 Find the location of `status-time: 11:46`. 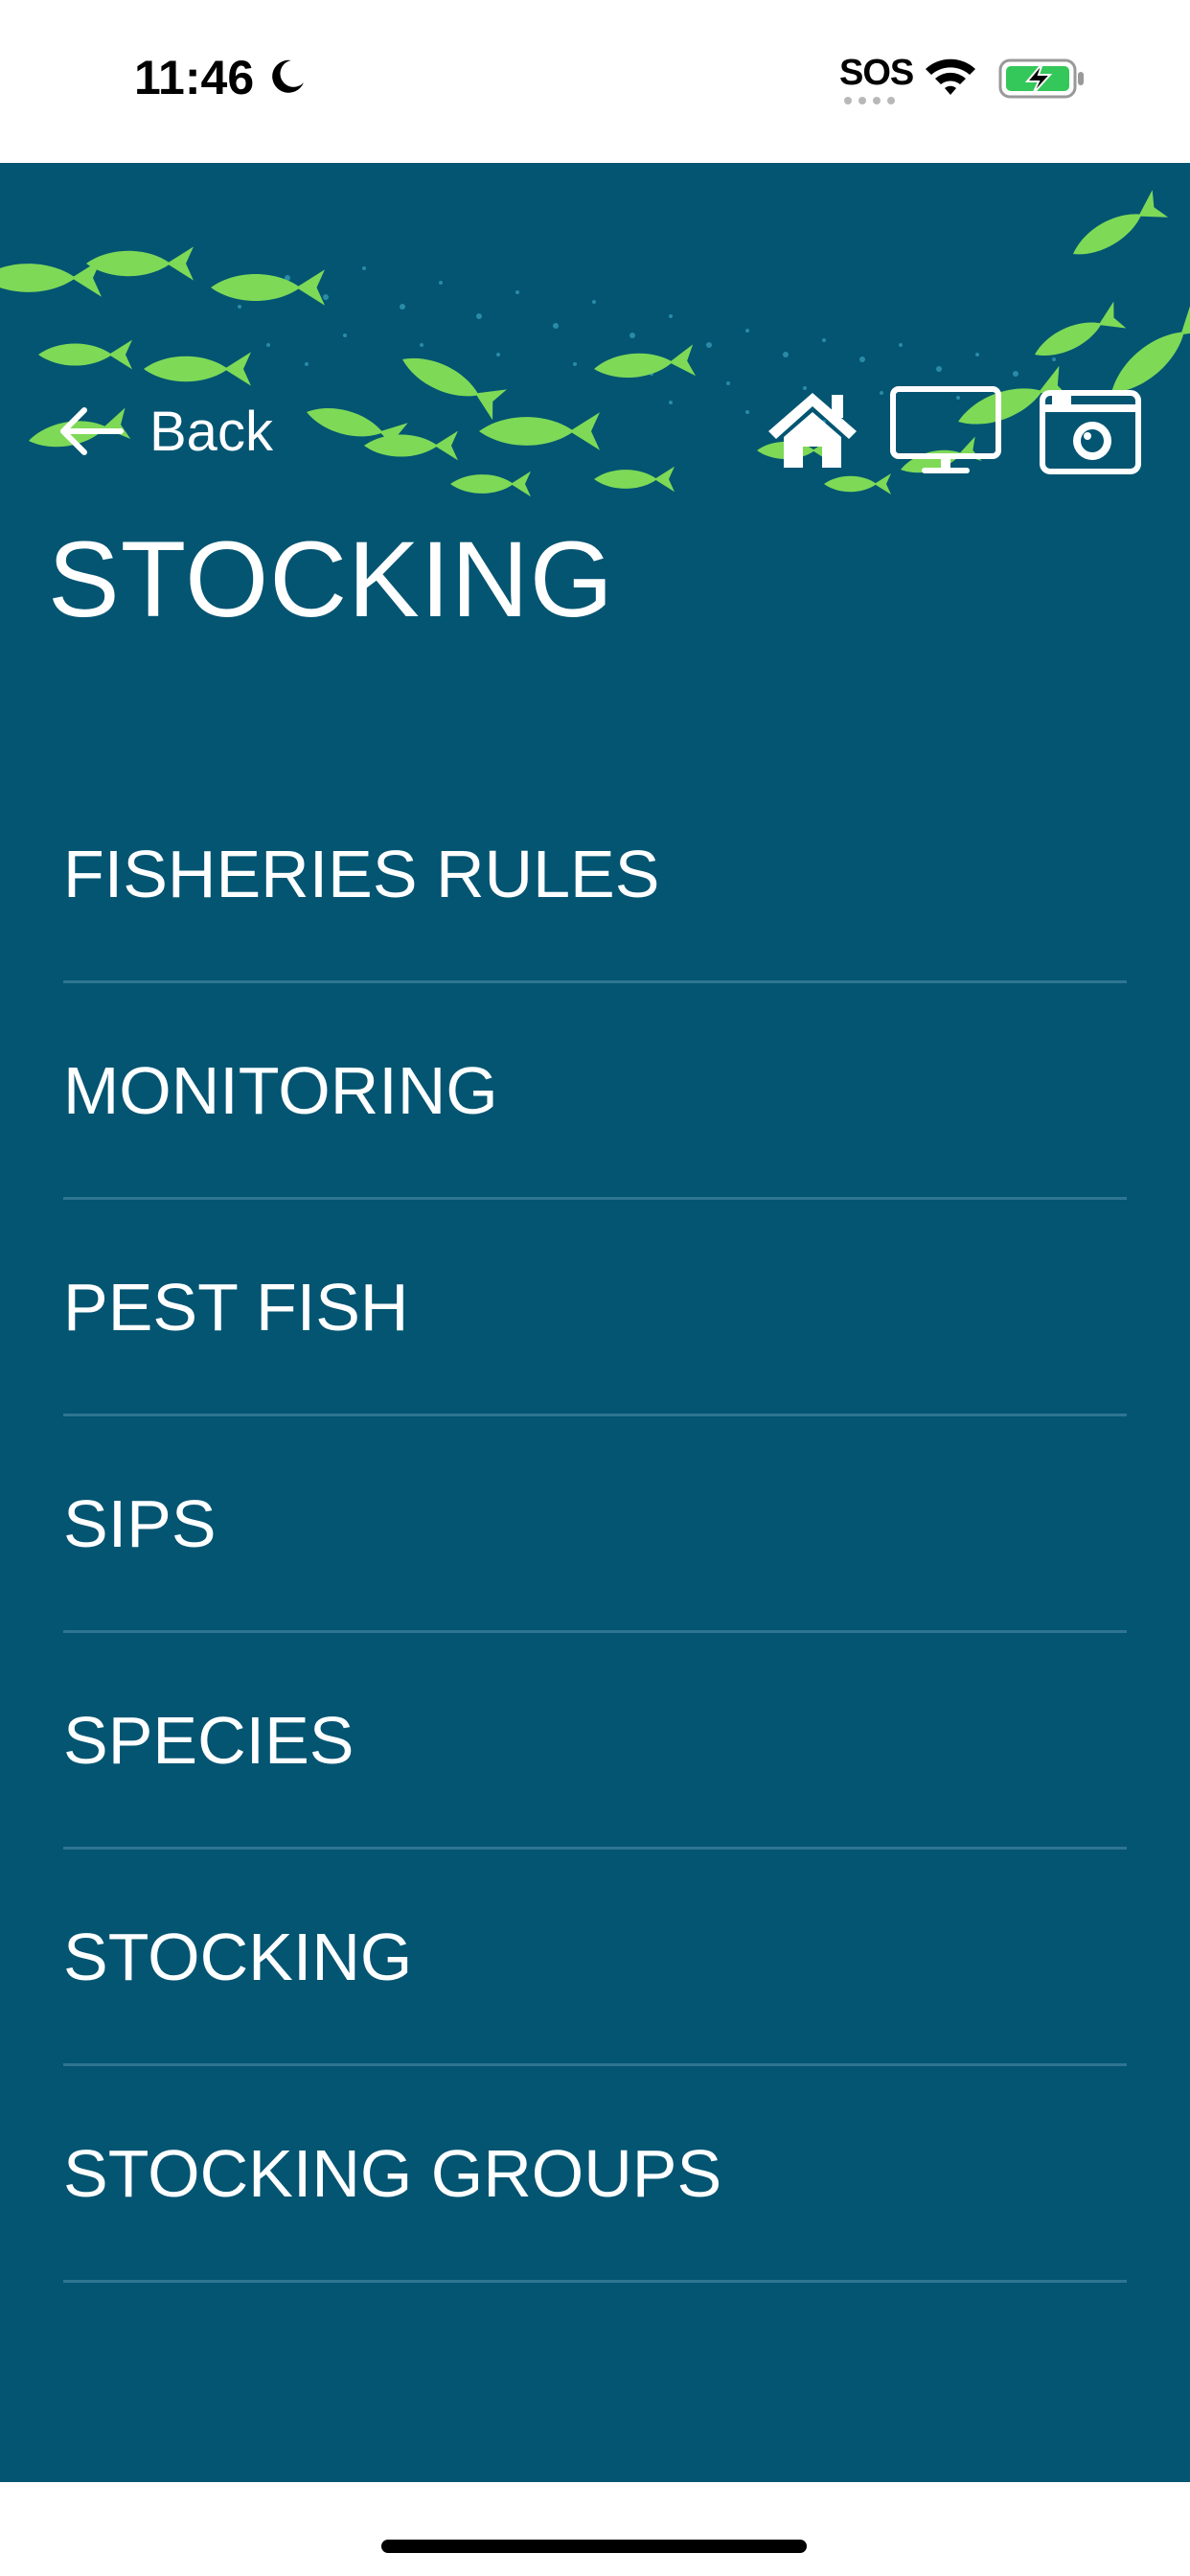

status-time: 11:46 is located at coordinates (195, 77).